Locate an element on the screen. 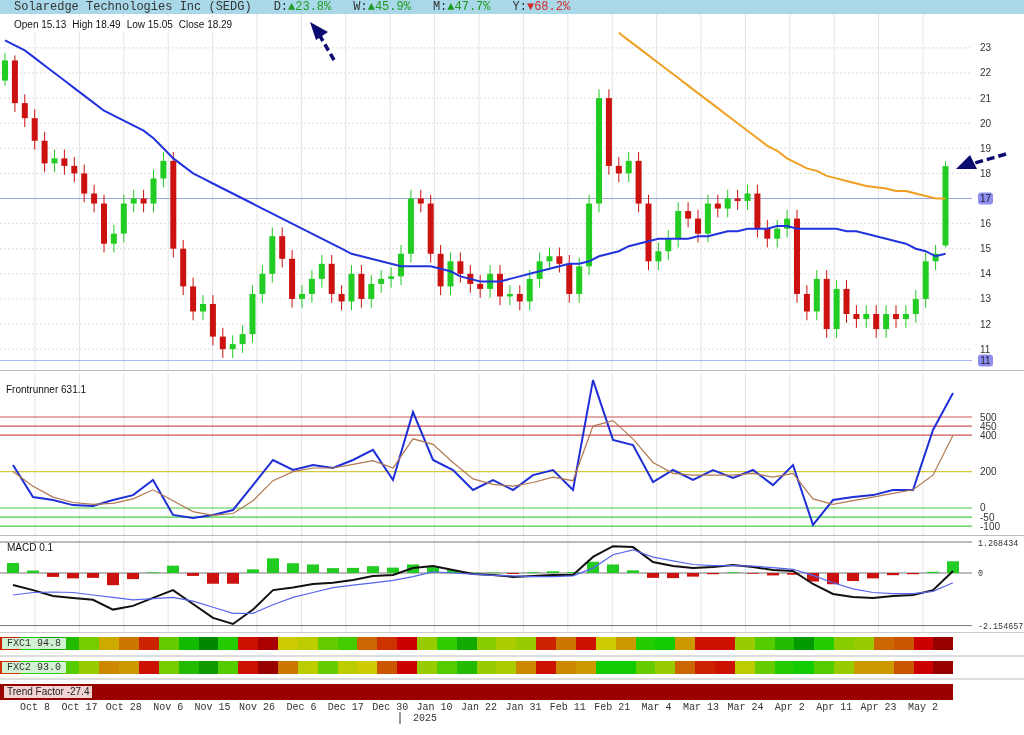  axis-label: 23 is located at coordinates (986, 48).